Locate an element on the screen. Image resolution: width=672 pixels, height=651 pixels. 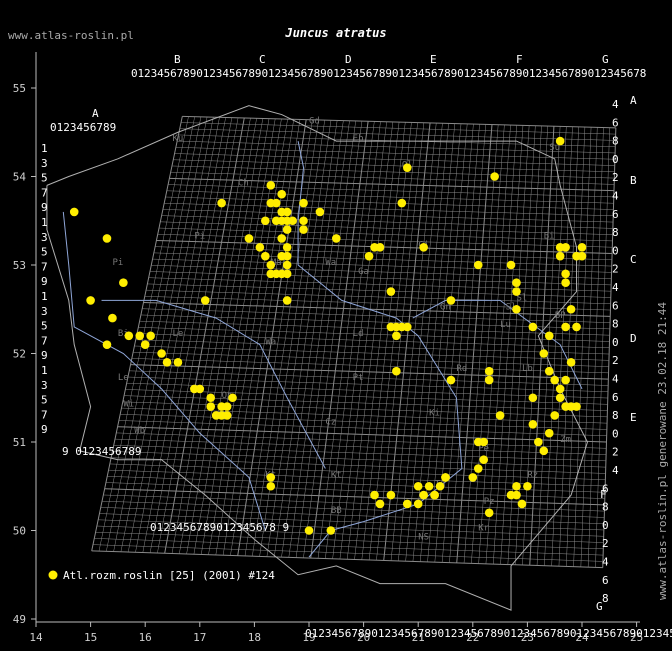
region-label: Le is located at coordinates (178, 334).